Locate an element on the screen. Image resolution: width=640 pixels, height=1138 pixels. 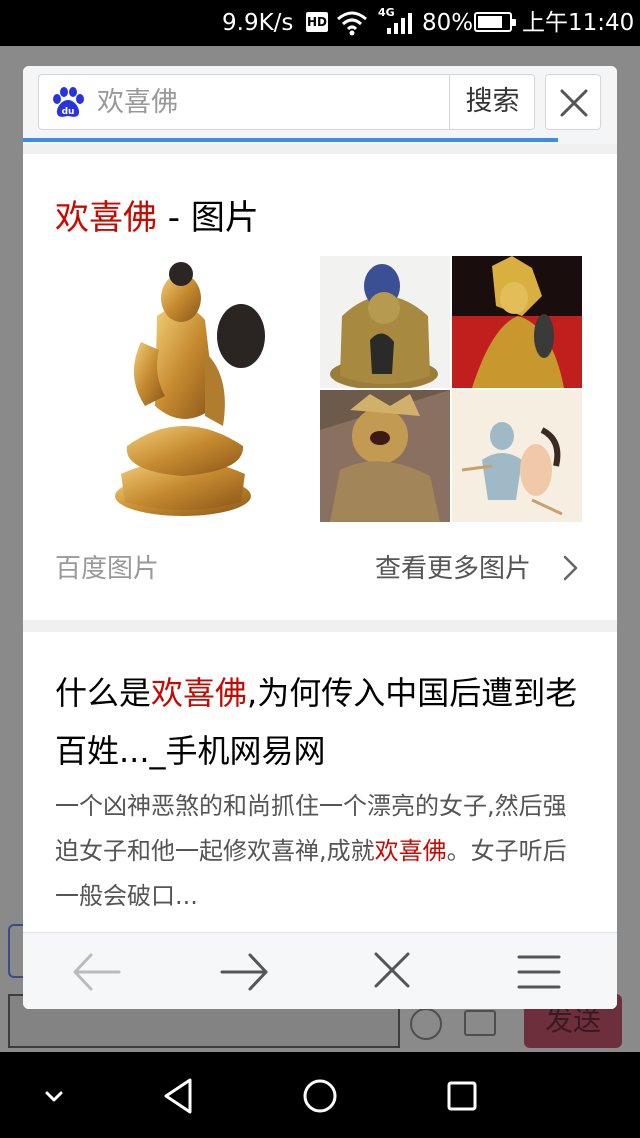
image-card-title: 欢喜佛 - 图片 is located at coordinates (157, 214).